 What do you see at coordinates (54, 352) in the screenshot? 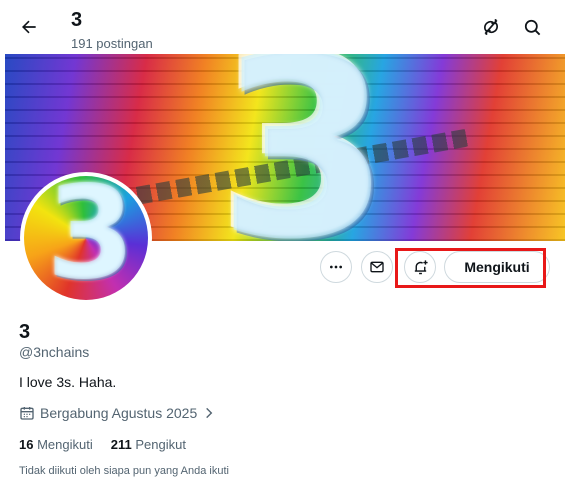
I see `profile-handle: @3nchains` at bounding box center [54, 352].